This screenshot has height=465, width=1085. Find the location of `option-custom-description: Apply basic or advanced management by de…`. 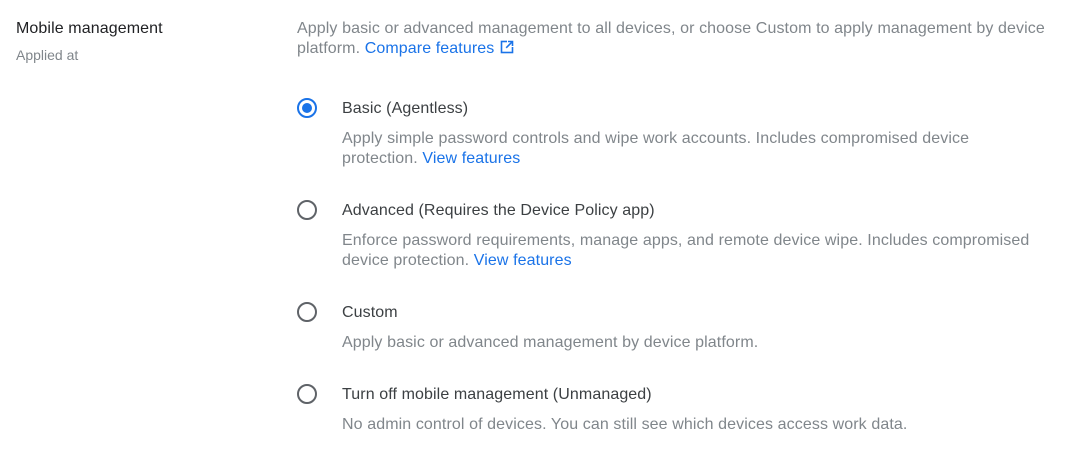

option-custom-description: Apply basic or advanced management by de… is located at coordinates (550, 342).